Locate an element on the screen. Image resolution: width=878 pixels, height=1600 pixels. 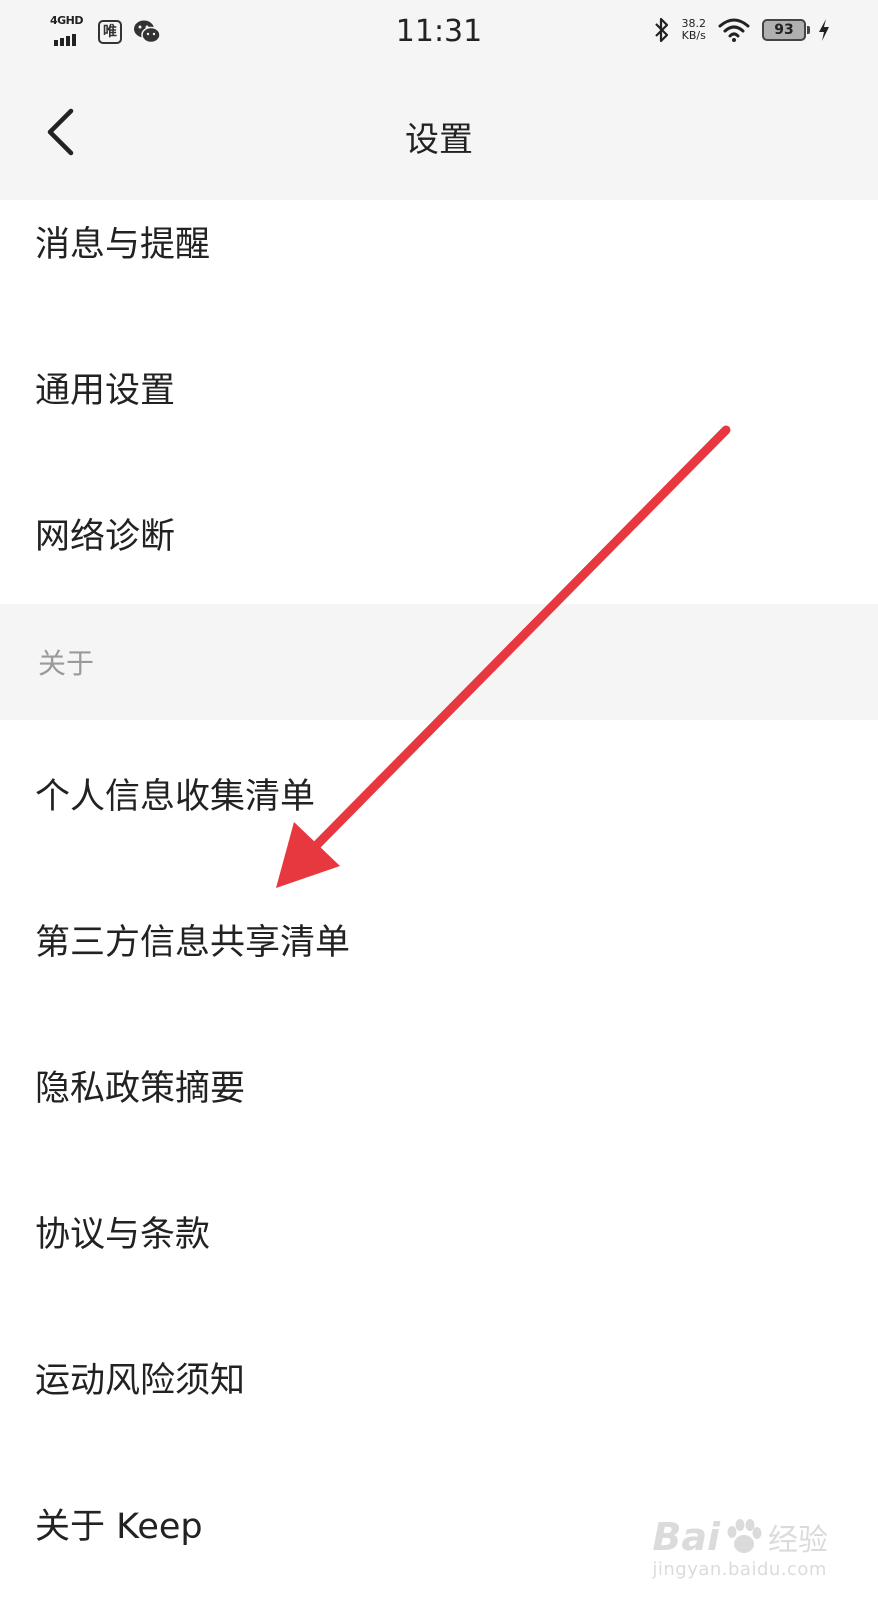
section-header-about: 关于 is located at coordinates (439, 662).